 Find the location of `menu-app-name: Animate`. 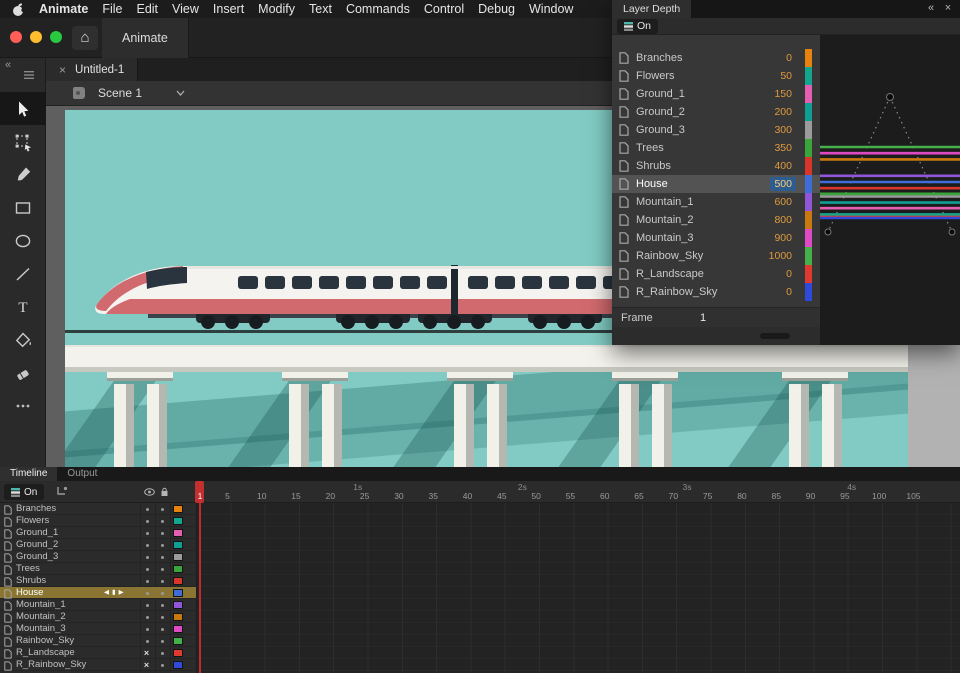

menu-app-name: Animate is located at coordinates (63, 9).